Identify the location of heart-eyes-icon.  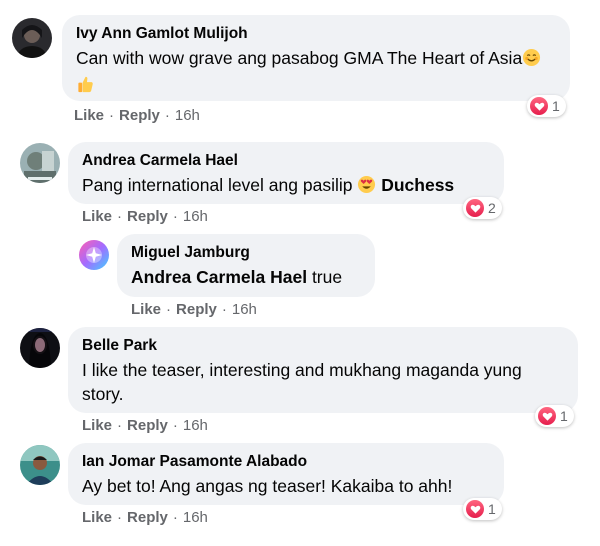
(366, 187).